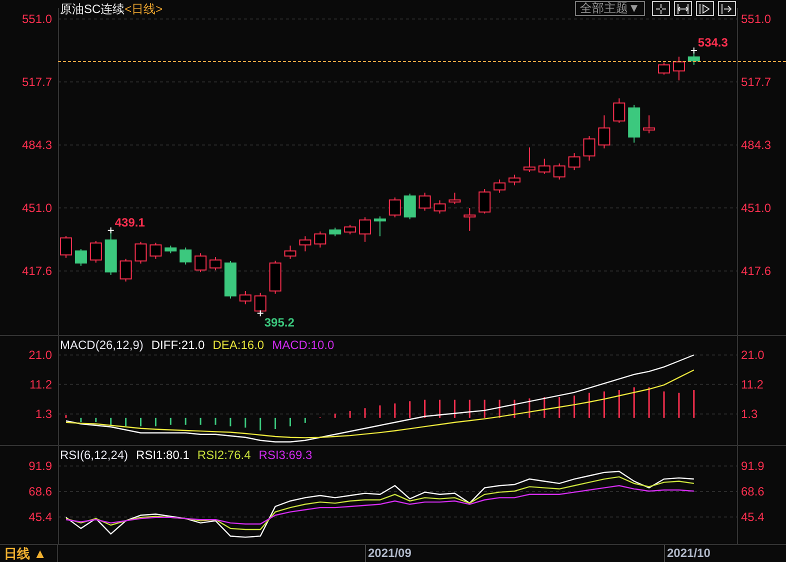 The width and height of the screenshot is (786, 562). I want to click on period-button: 日线 ▲, so click(29, 553).